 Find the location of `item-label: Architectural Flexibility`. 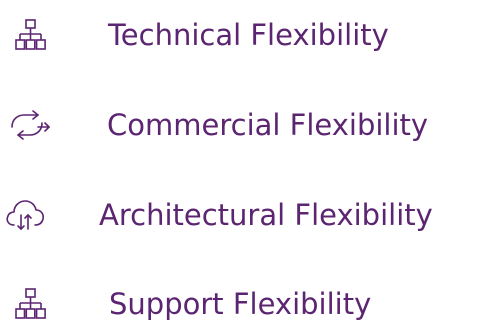

item-label: Architectural Flexibility is located at coordinates (266, 215).